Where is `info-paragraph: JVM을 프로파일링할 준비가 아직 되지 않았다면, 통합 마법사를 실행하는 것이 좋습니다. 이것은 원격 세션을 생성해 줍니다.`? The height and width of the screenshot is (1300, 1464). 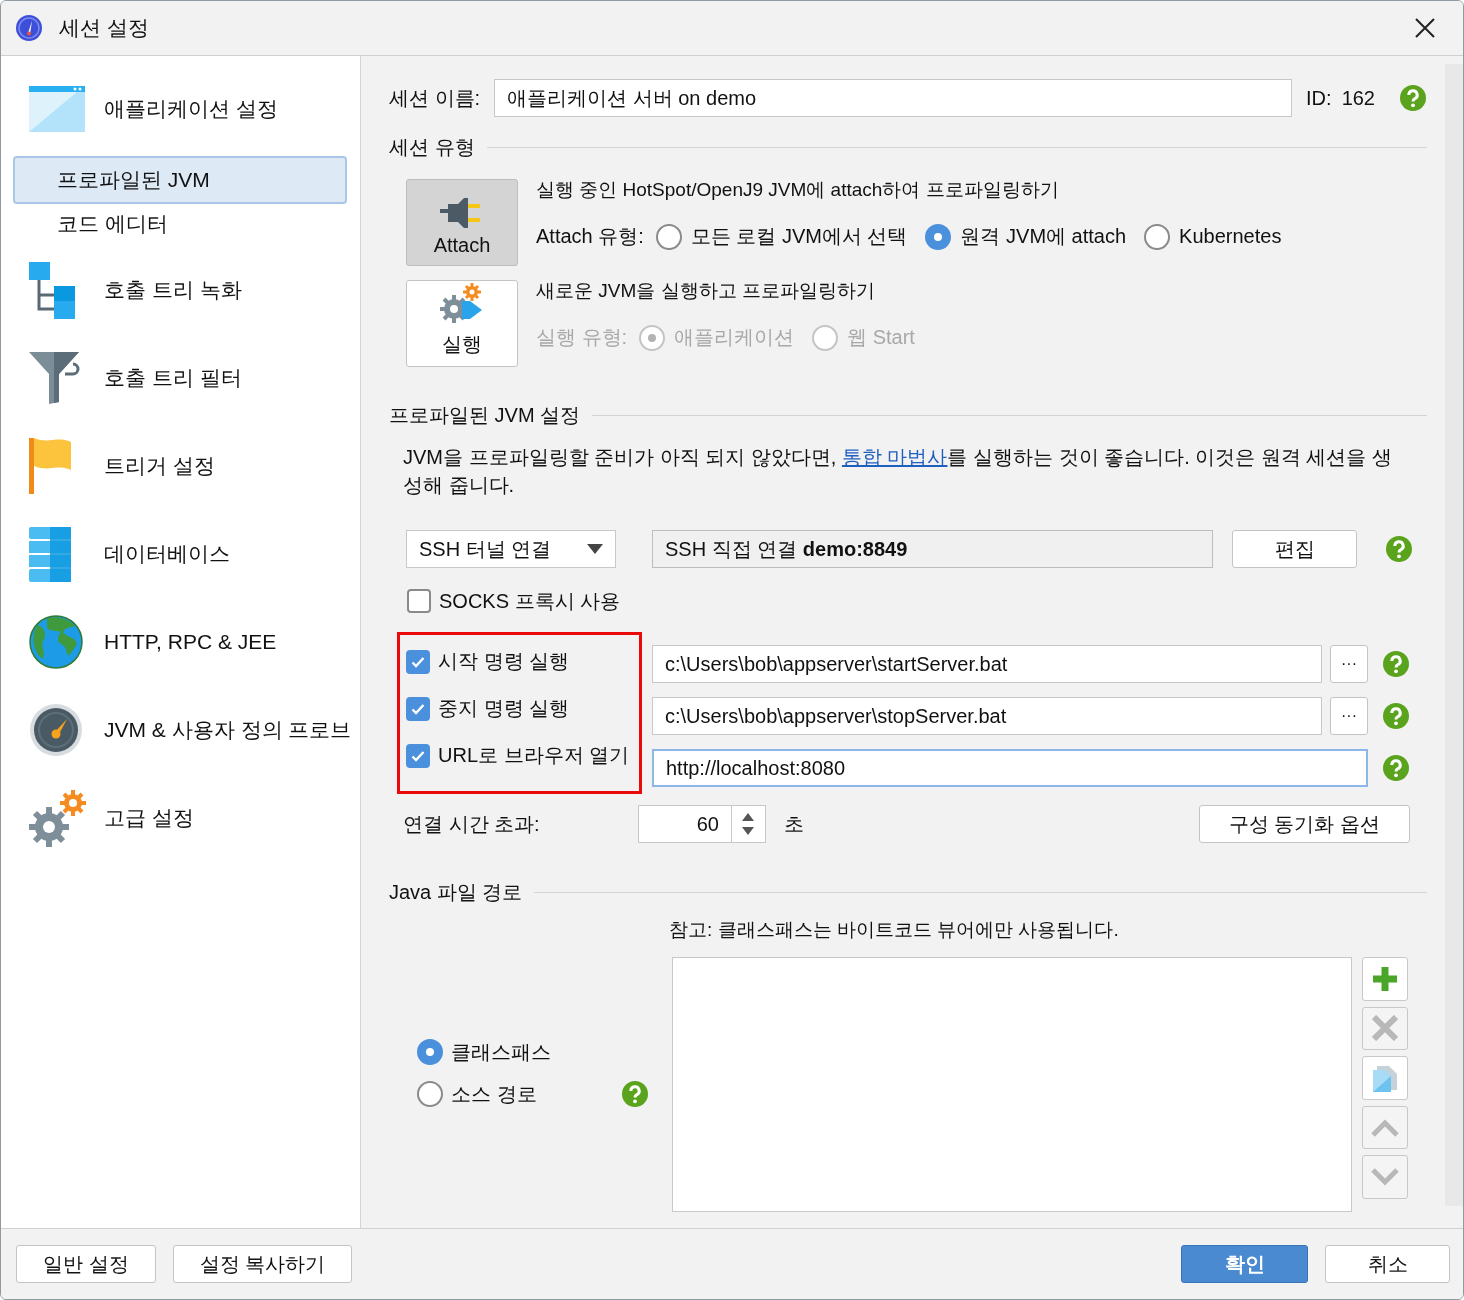
info-paragraph: JVM을 프로파일링할 준비가 아직 되지 않았다면, 통합 마법사를 실행하는 것이 좋습니다. 이것은 원격 세션을 생성해 줍니다. is located at coordinates (898, 471).